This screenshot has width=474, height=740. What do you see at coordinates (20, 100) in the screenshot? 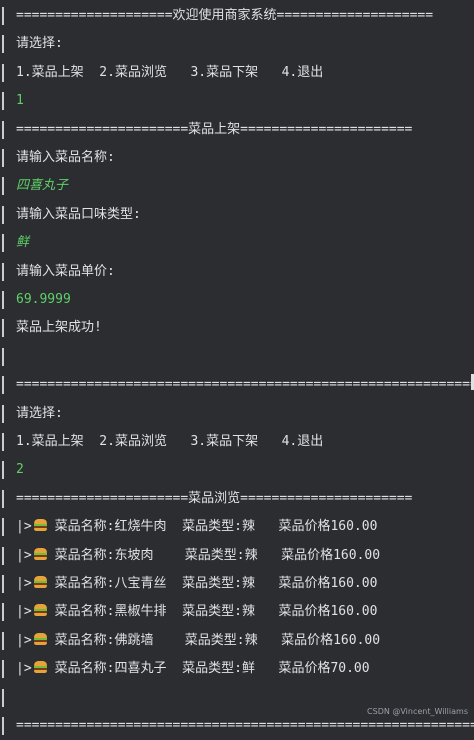
I see `input-text: 1` at bounding box center [20, 100].